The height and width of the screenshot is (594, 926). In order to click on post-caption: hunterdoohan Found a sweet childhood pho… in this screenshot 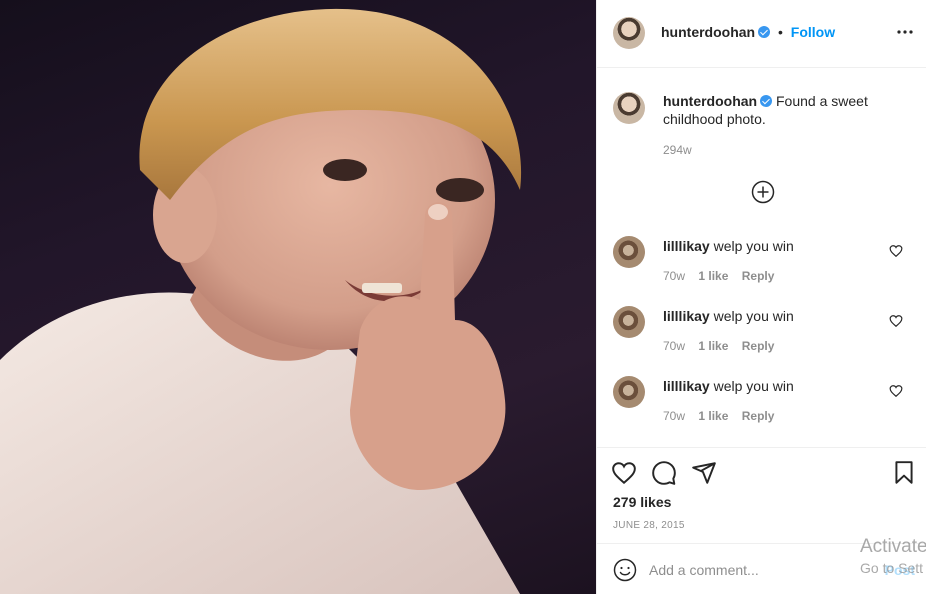, I will do `click(783, 110)`.